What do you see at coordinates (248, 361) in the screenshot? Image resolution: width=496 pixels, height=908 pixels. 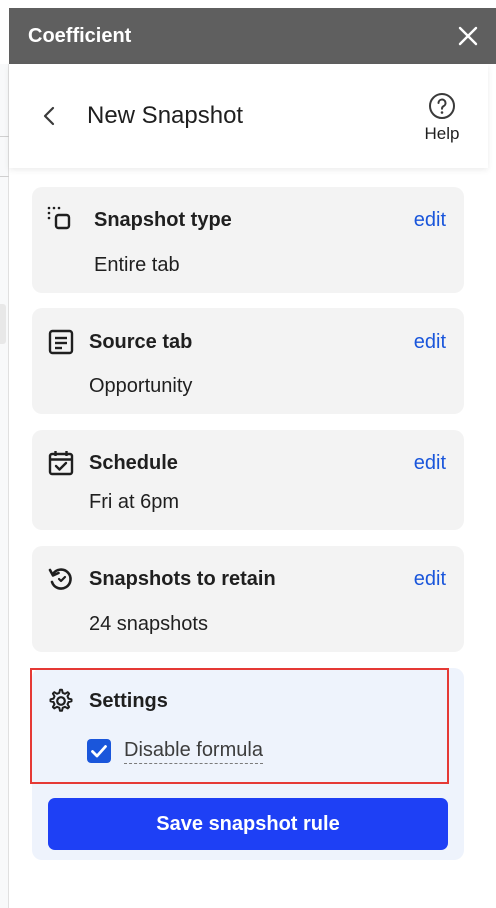 I see `source-tab-card: Source tab edit Opportunity` at bounding box center [248, 361].